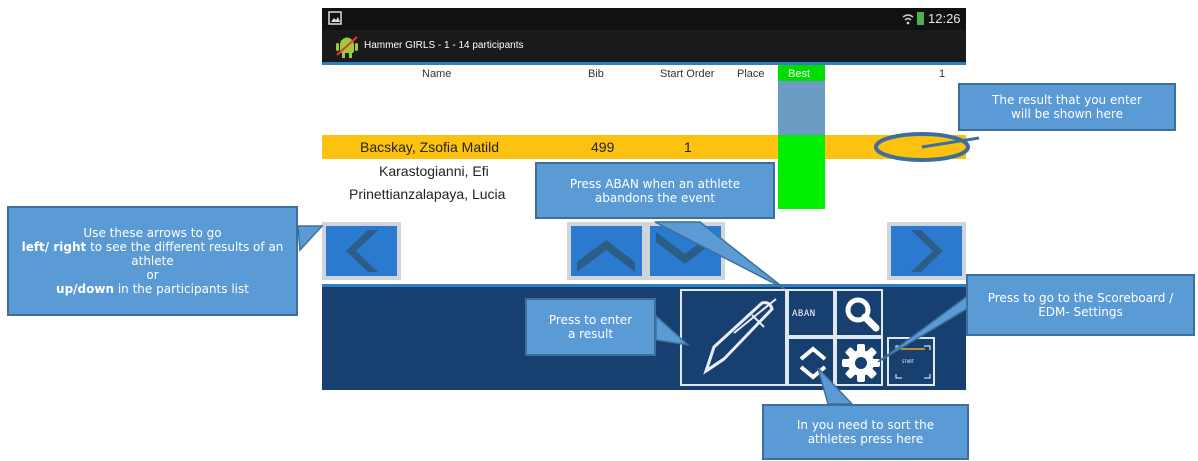 Image resolution: width=1198 pixels, height=461 pixels. Describe the element at coordinates (85, 289) in the screenshot. I see `arrows-text-up-down: up/down` at that location.